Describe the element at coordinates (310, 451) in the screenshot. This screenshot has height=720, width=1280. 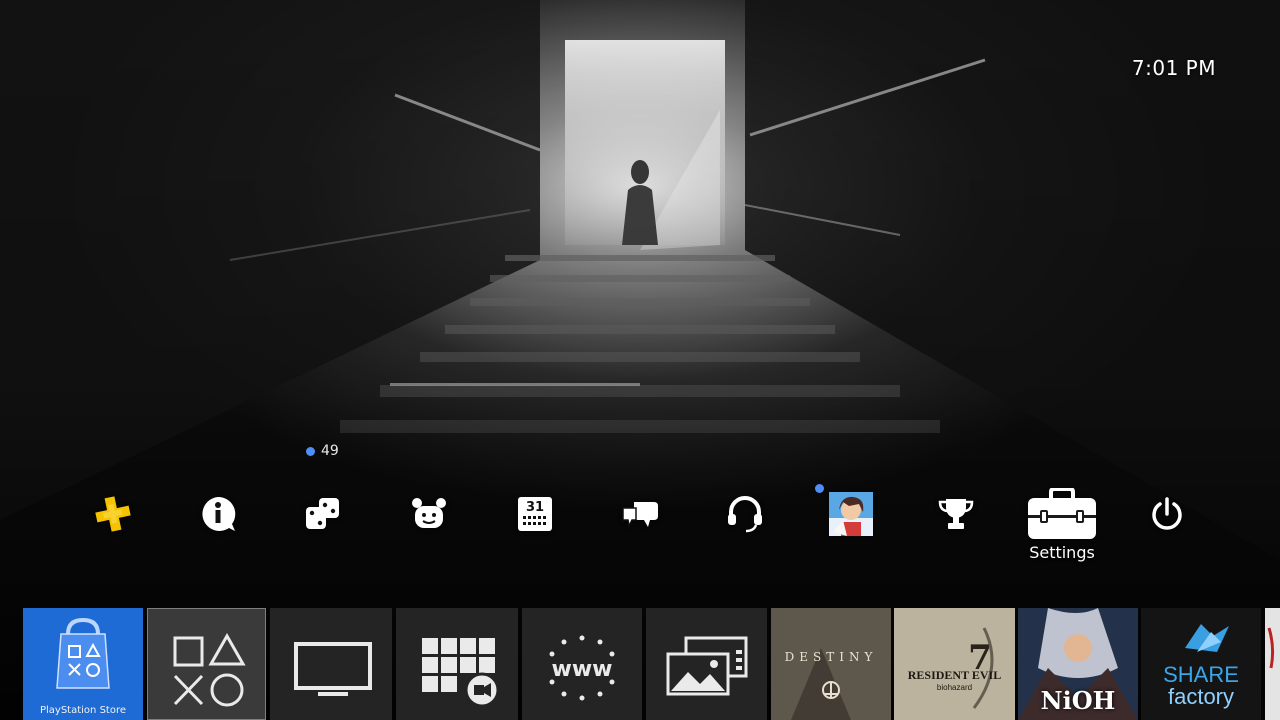
I see `new-notification-dot` at that location.